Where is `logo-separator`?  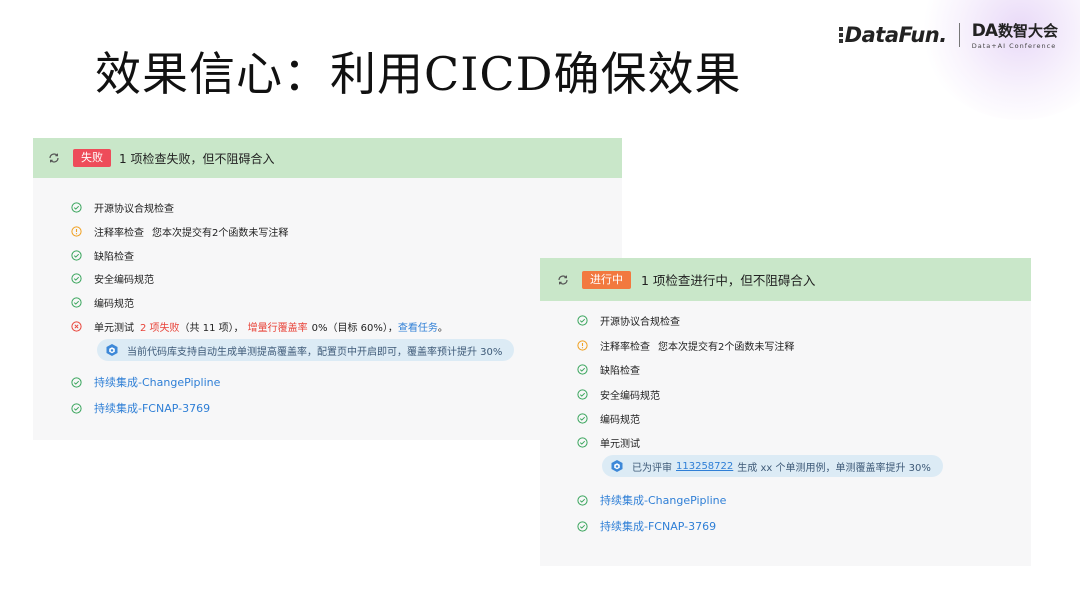 logo-separator is located at coordinates (959, 35).